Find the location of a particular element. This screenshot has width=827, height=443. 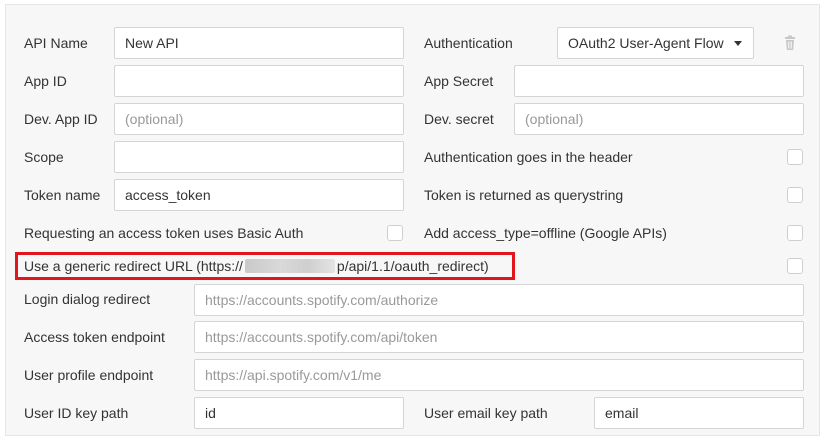

user-profile-endpoint-label: User profile endpoint is located at coordinates (89, 375).